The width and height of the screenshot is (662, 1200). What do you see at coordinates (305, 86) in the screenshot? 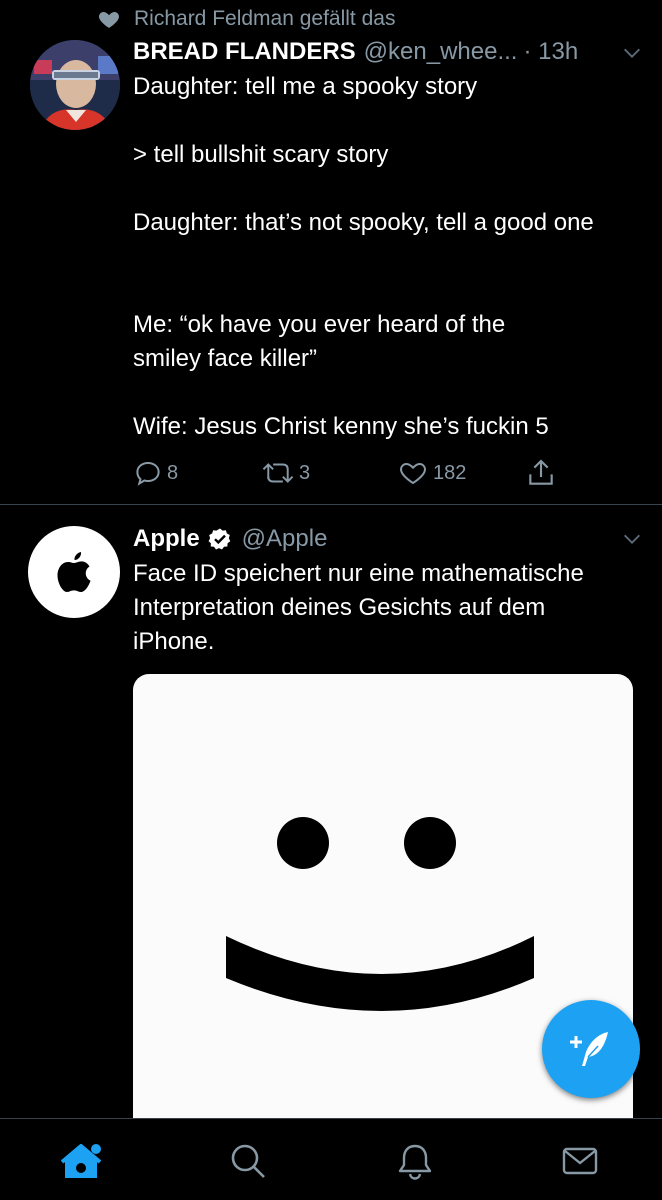
I see `tweet-text-line: Daughter: tell me a spooky story` at bounding box center [305, 86].